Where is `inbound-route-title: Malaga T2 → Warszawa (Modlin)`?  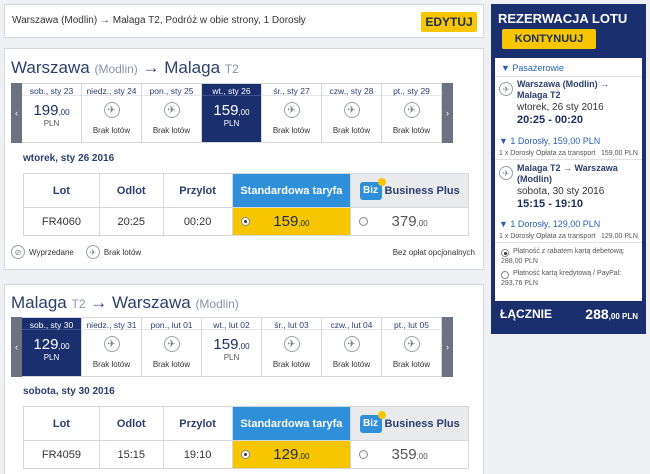
inbound-route-title: Malaga T2 → Warszawa (Modlin) is located at coordinates (125, 302).